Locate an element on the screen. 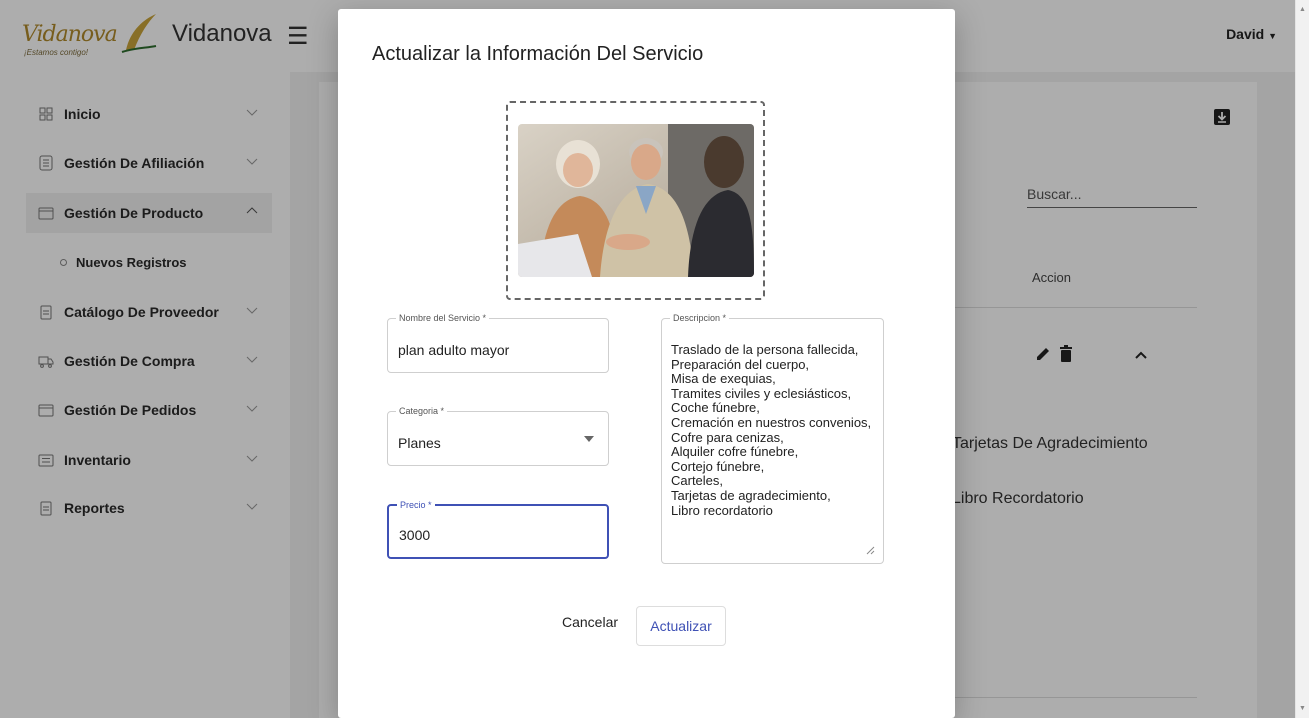  resize-handle-icon is located at coordinates (870, 550).